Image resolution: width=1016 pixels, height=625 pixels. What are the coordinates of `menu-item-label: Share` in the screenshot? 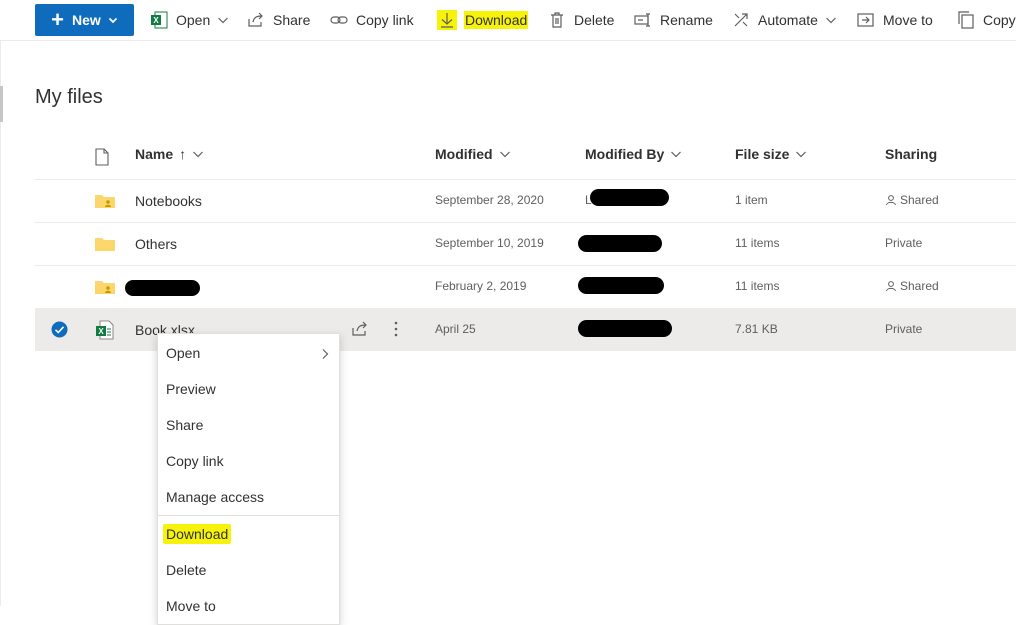 It's located at (185, 425).